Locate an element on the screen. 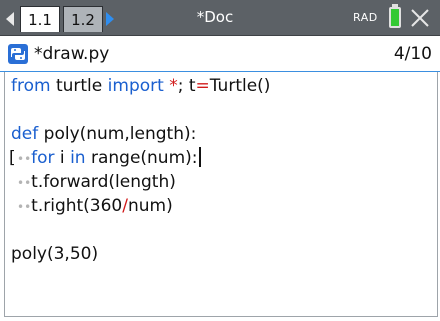  text-cursor is located at coordinates (199, 157).